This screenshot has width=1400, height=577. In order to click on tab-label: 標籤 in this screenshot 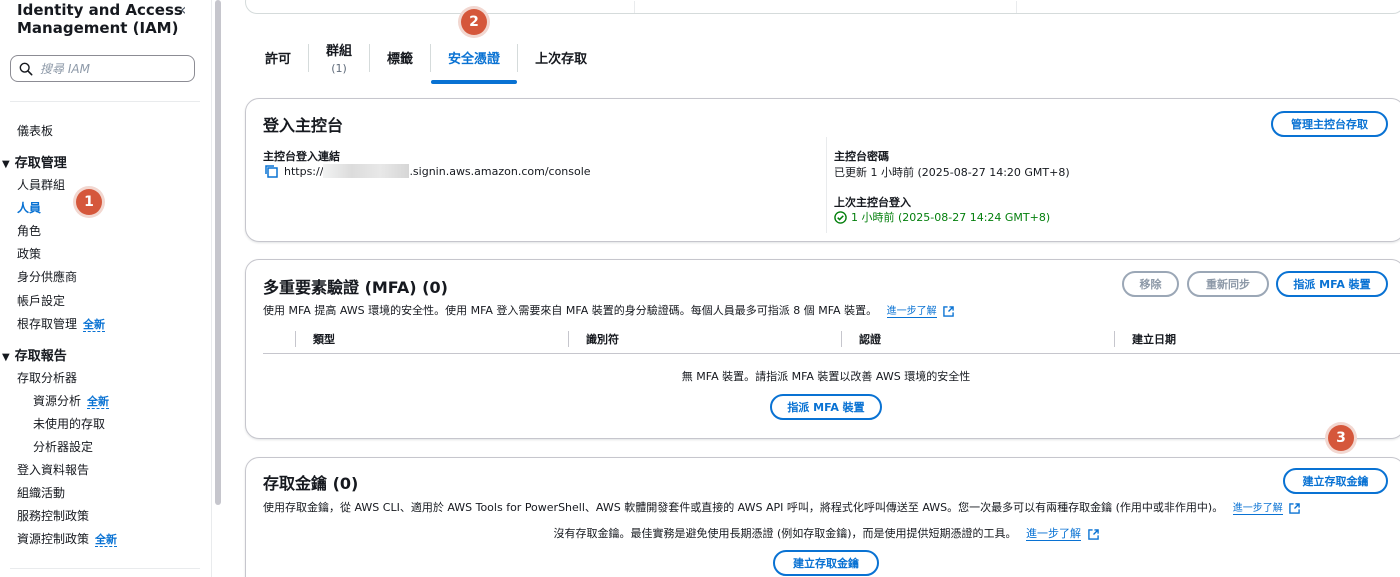, I will do `click(400, 59)`.